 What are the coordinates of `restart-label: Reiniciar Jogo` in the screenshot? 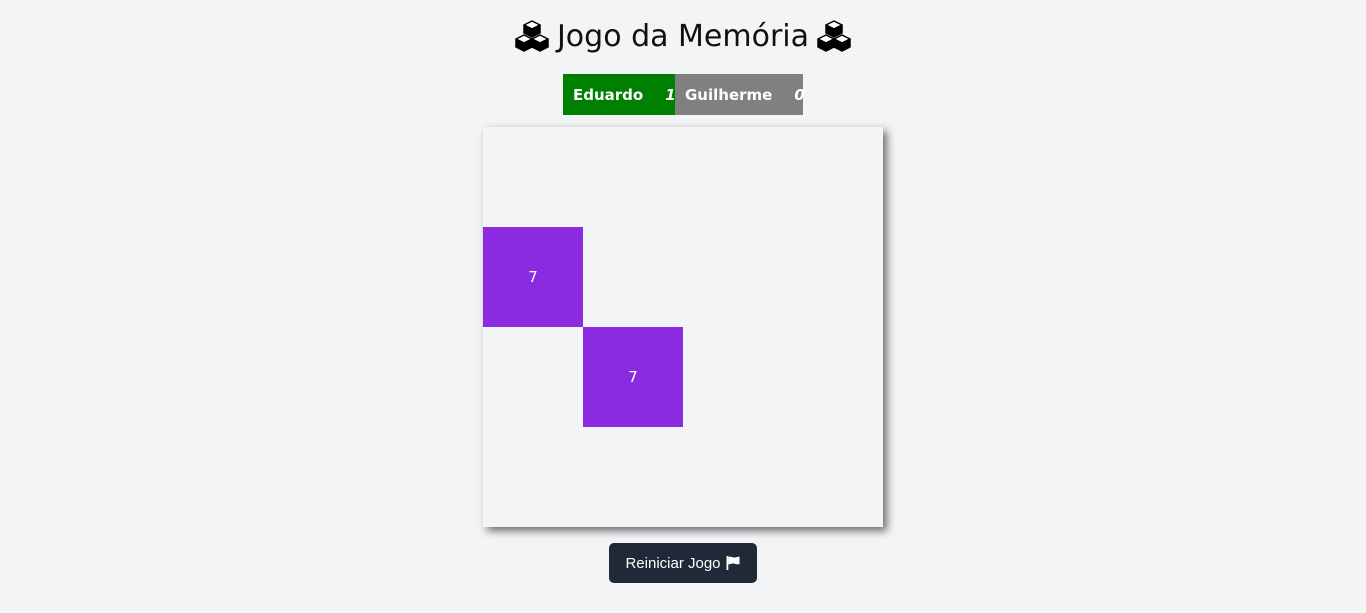 It's located at (673, 563).